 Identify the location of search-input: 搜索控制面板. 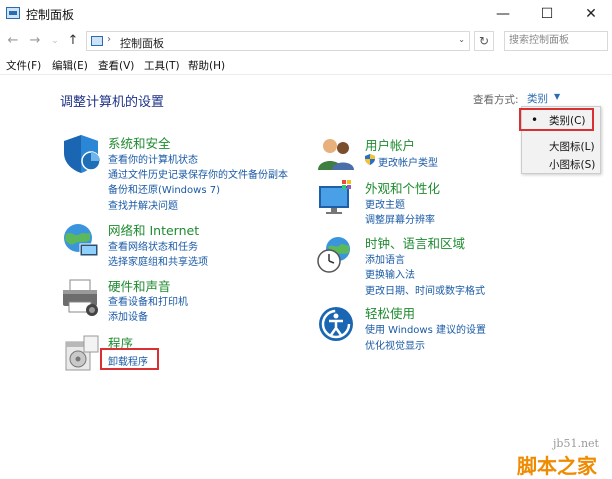
(556, 41).